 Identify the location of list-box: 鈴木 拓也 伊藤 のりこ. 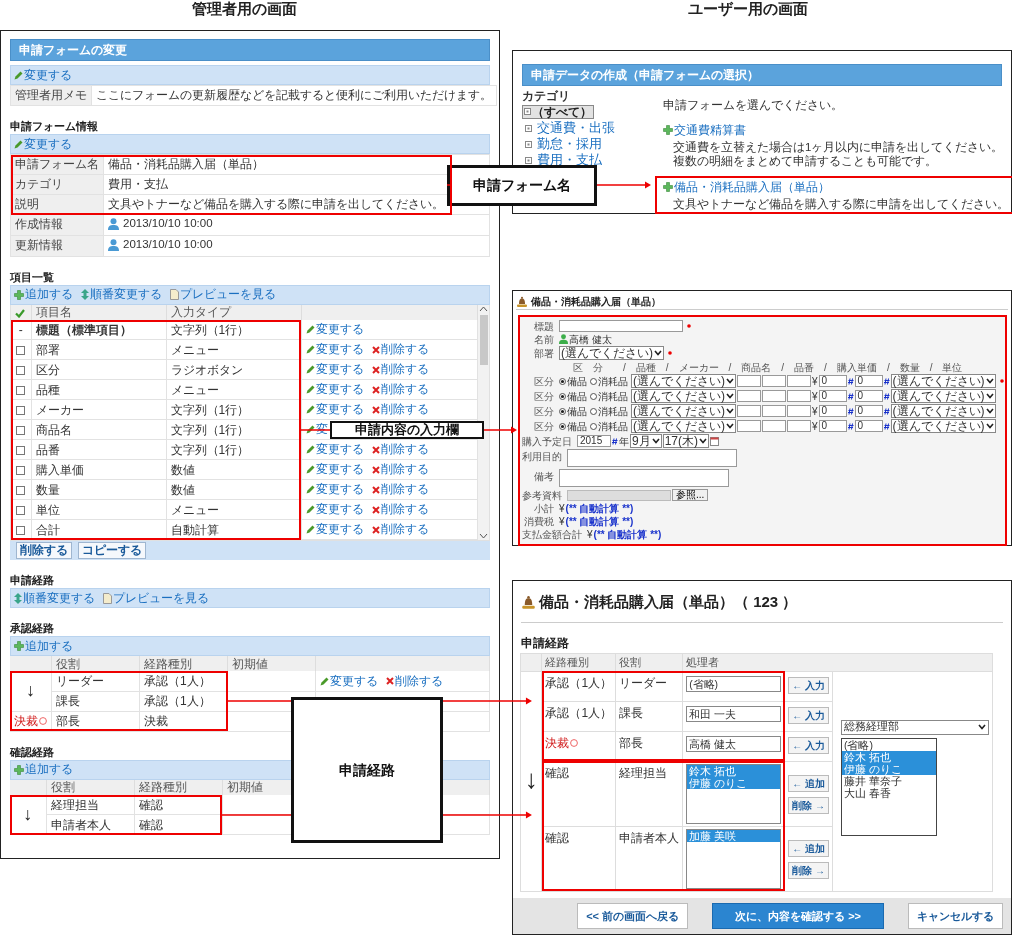
(734, 793).